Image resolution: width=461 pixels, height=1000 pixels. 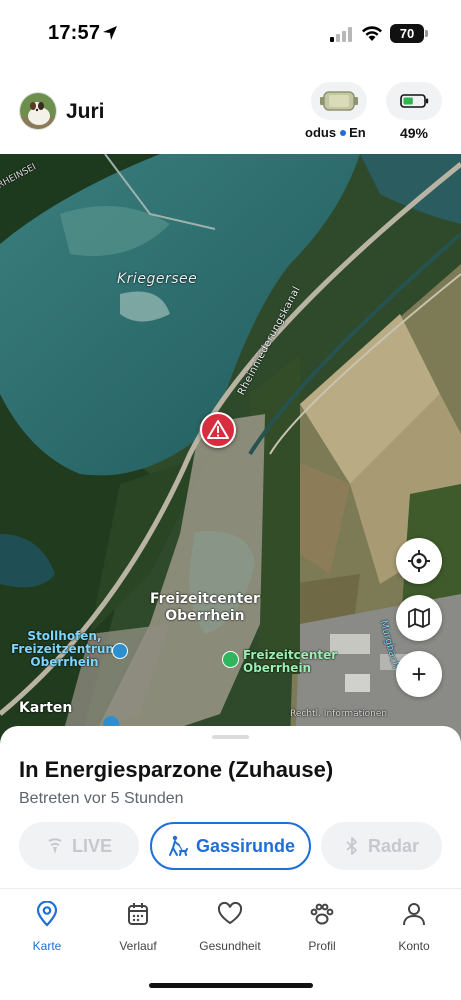 What do you see at coordinates (414, 133) in the screenshot?
I see `battery-percent: 49%` at bounding box center [414, 133].